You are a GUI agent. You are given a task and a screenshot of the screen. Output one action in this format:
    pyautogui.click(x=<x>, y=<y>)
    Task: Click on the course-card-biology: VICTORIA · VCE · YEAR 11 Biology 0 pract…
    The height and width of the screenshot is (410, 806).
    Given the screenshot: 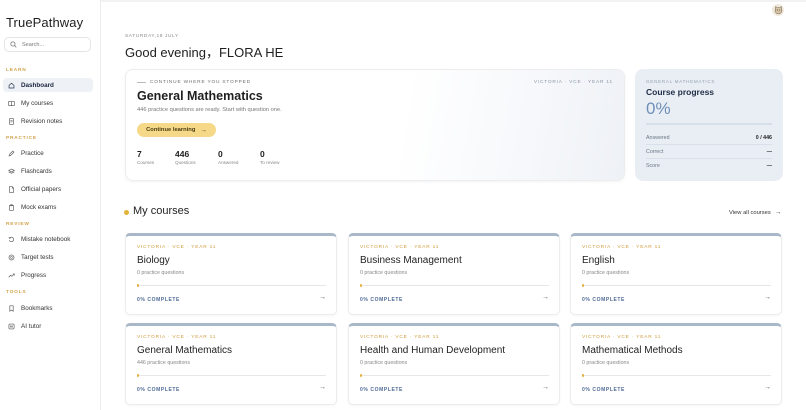 What is the action you would take?
    pyautogui.click(x=231, y=274)
    